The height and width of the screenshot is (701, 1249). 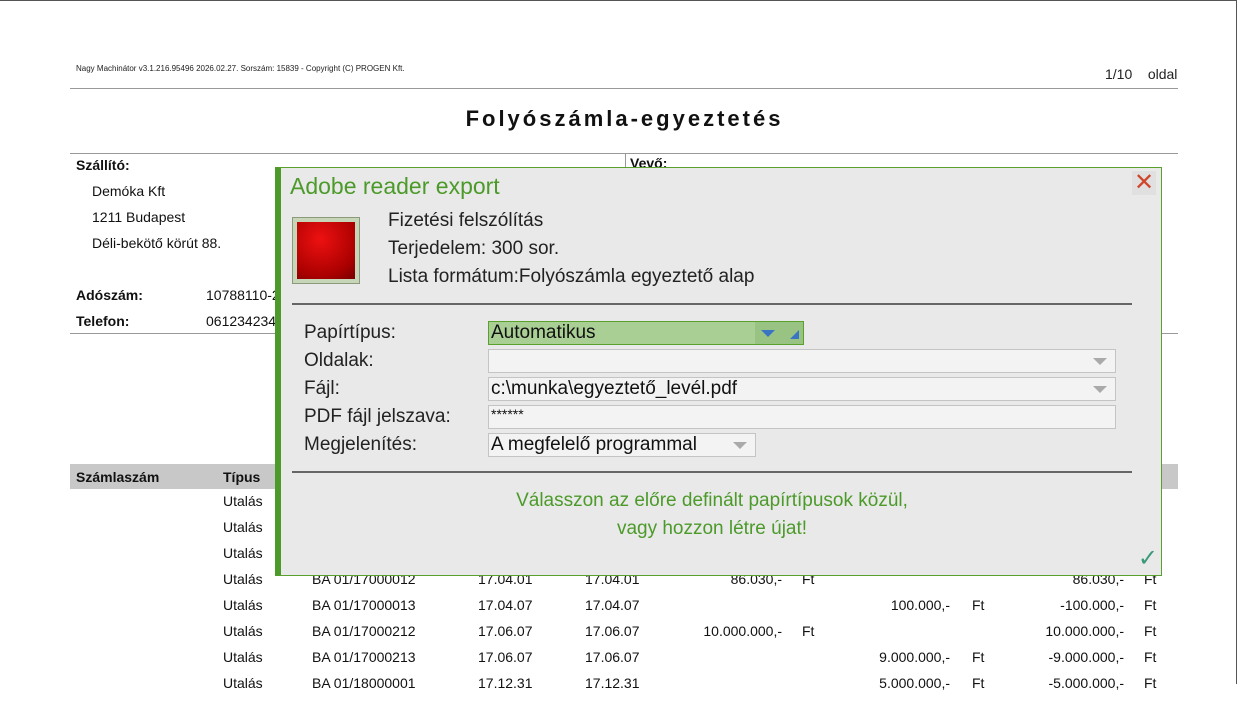 I want to click on cell-bal: -5.000.000,-, so click(x=1086, y=683).